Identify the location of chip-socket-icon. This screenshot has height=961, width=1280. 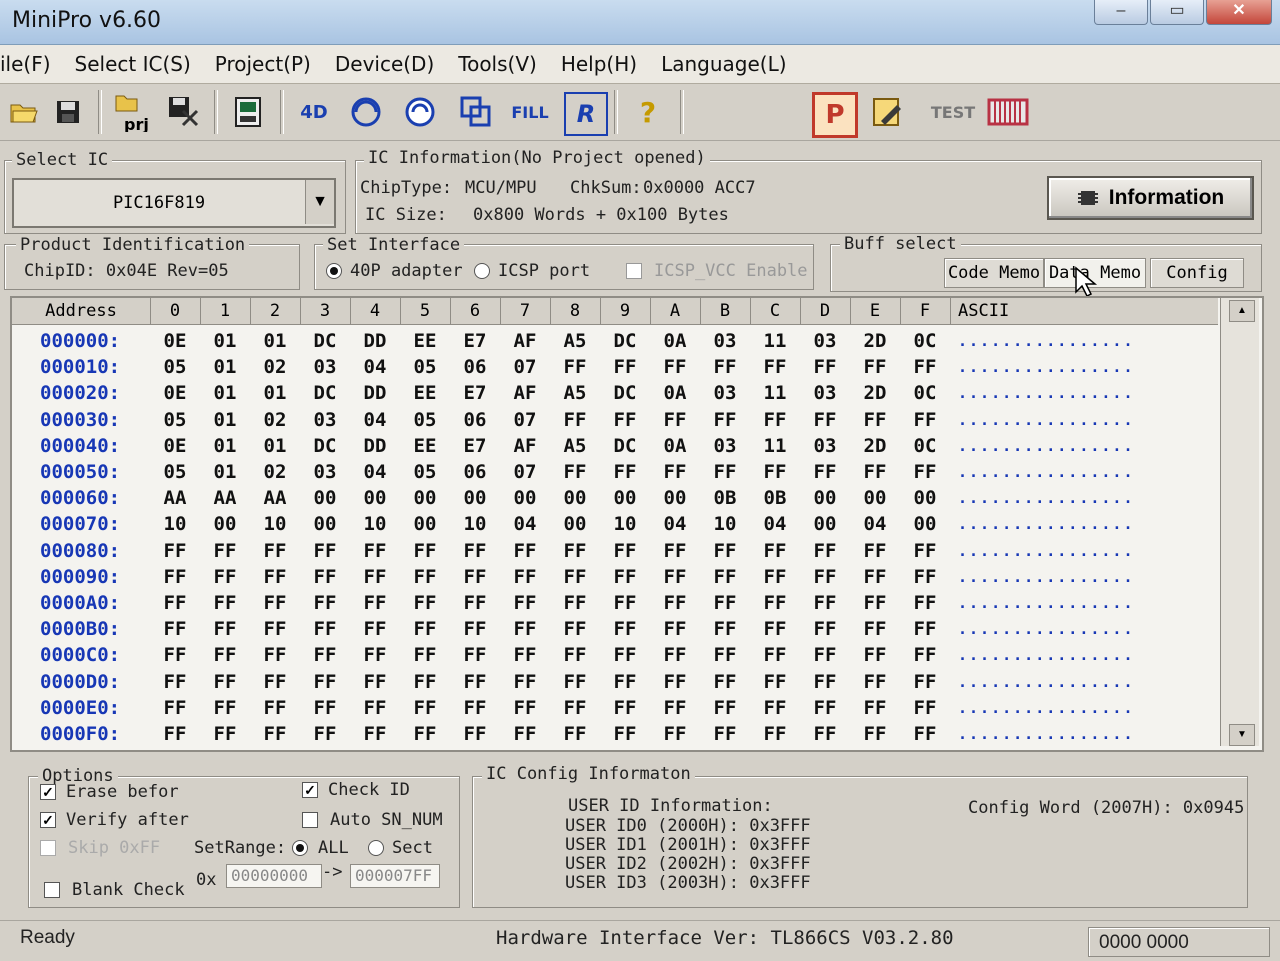
(1008, 112).